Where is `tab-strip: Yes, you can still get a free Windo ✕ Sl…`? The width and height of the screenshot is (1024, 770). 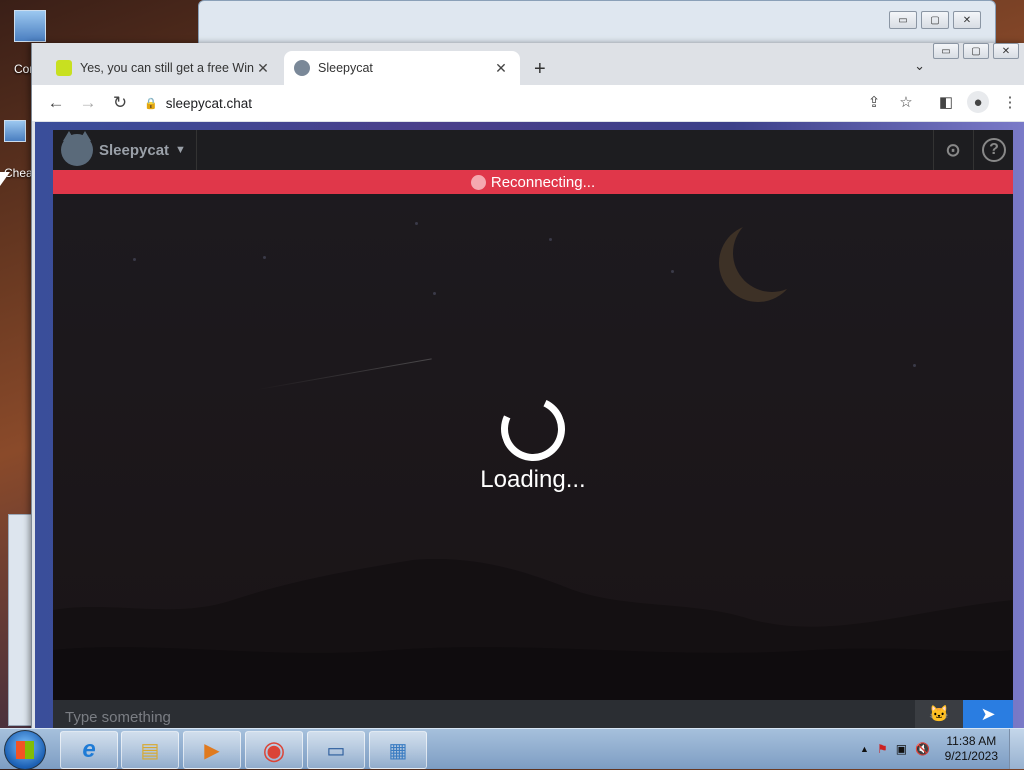
tab-strip: Yes, you can still get a free Windo ✕ Sl… is located at coordinates (528, 64).